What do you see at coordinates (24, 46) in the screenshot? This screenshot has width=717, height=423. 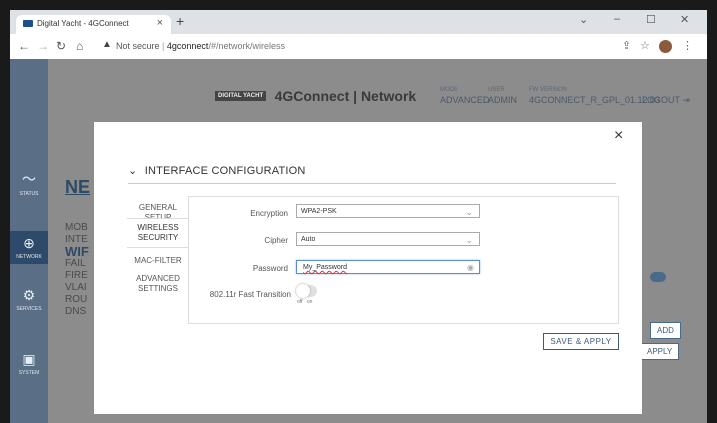 I see `back-icon: ←` at bounding box center [24, 46].